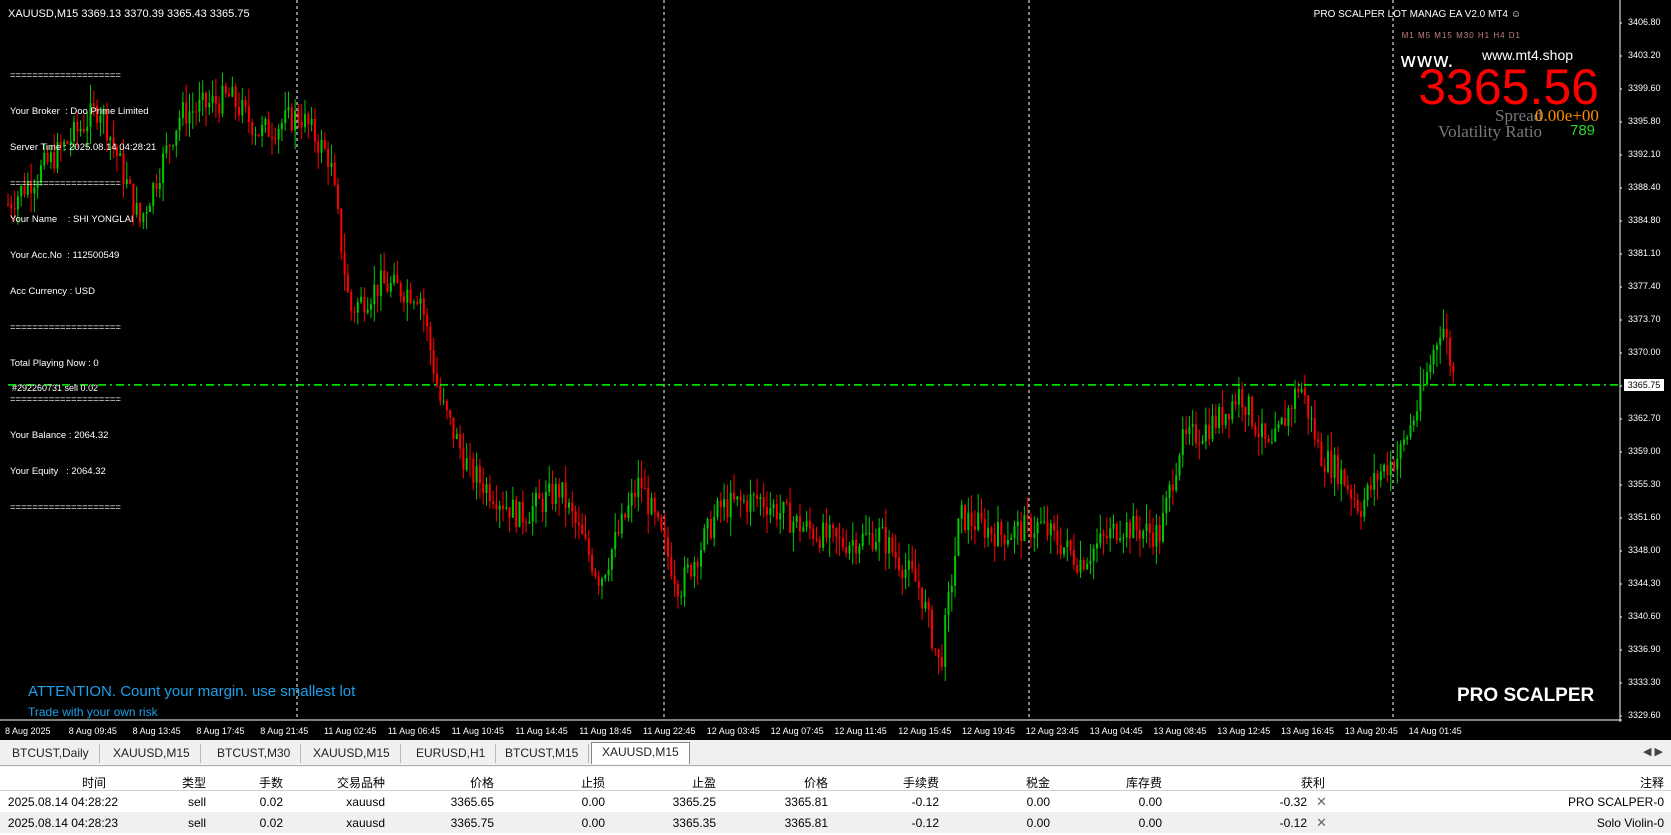 Image resolution: width=1671 pixels, height=835 pixels. Describe the element at coordinates (254, 753) in the screenshot. I see `tab-btcust-m30: BTCUST,M30` at that location.